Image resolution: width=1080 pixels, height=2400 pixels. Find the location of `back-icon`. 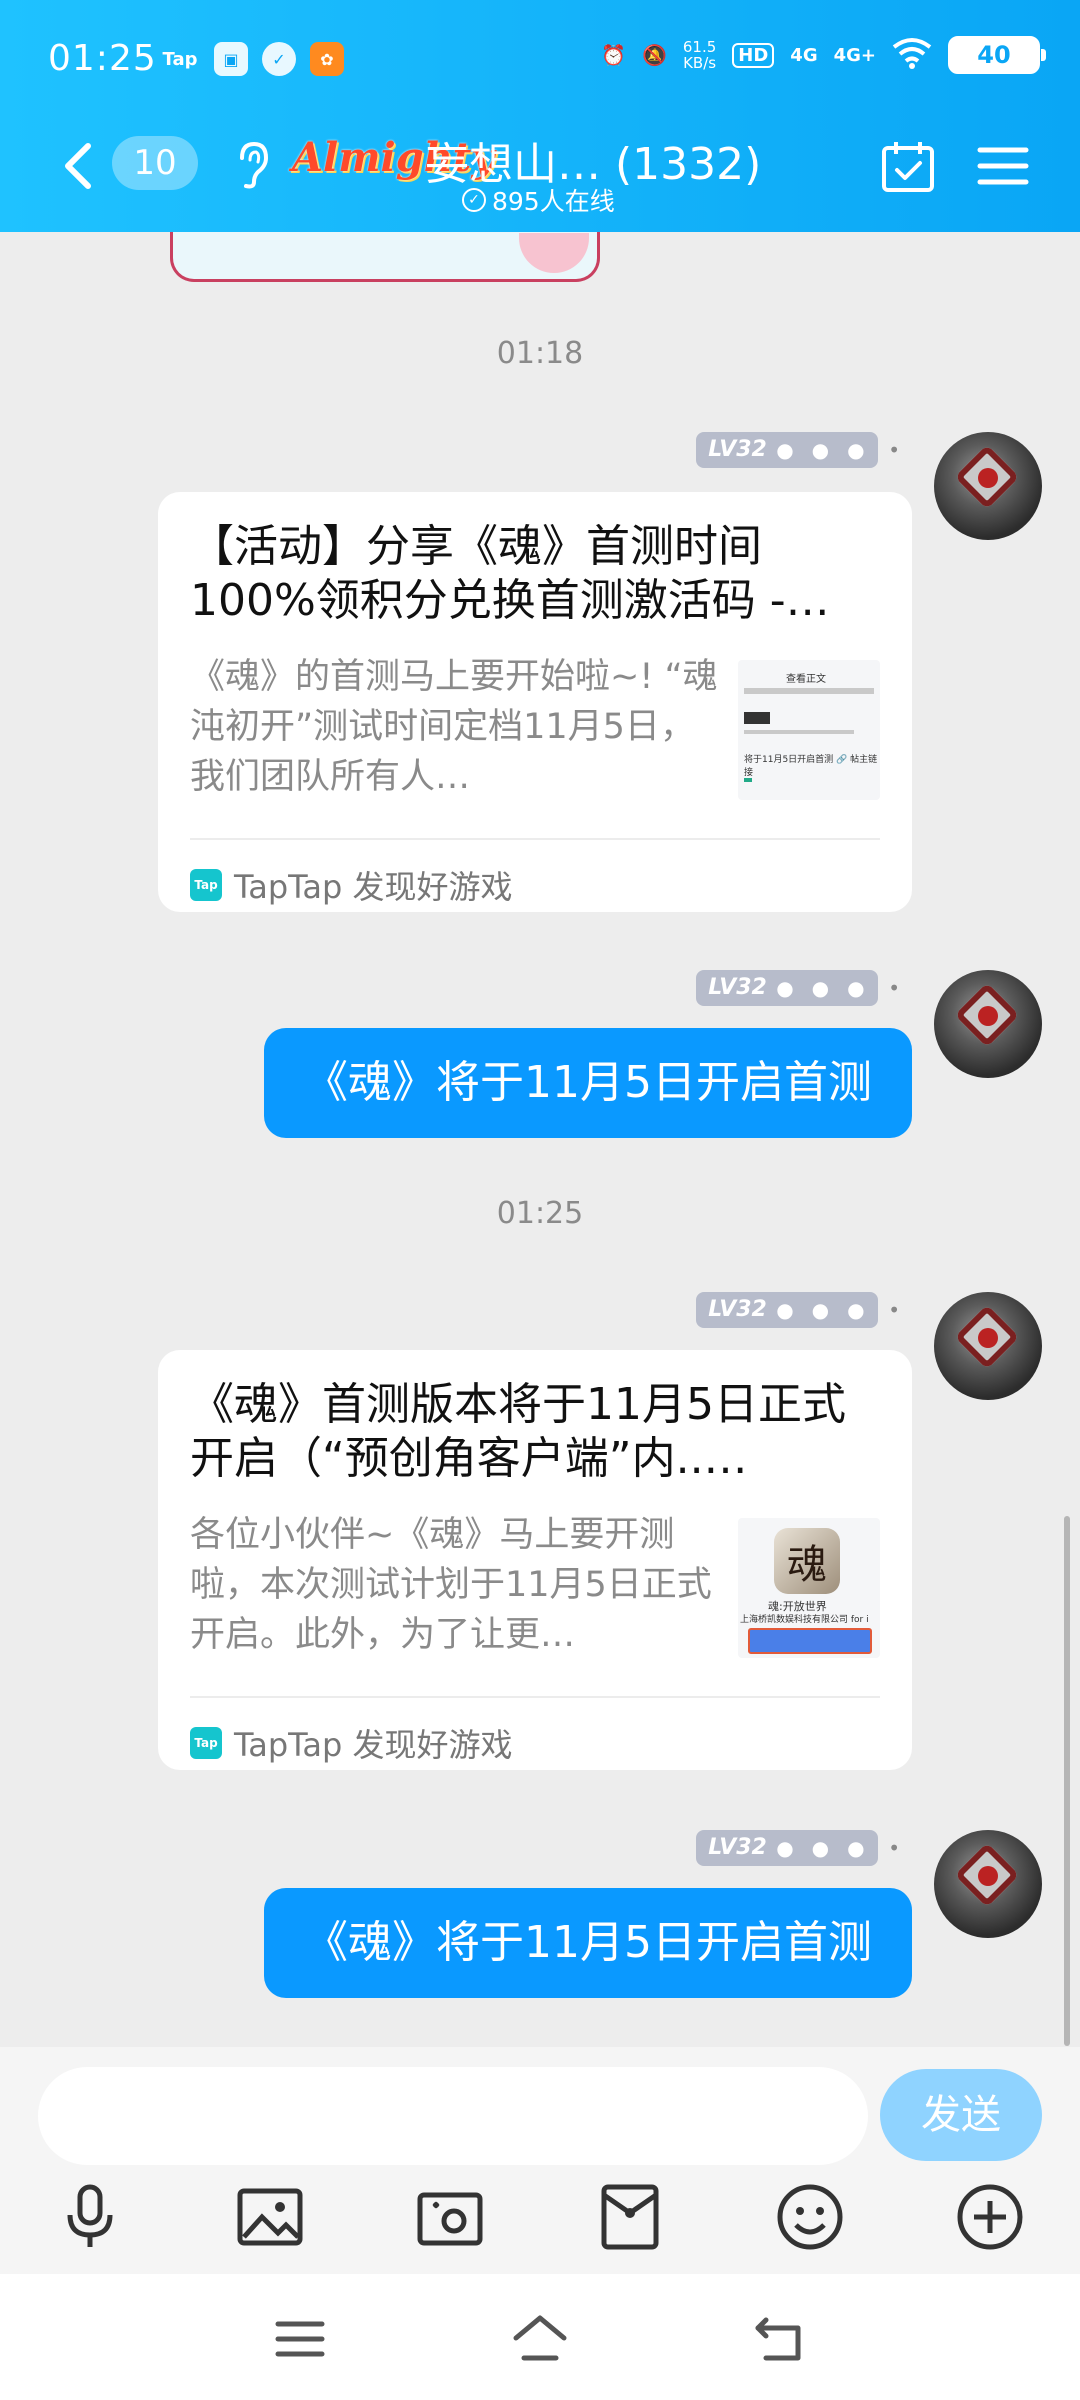

back-icon is located at coordinates (780, 2339).